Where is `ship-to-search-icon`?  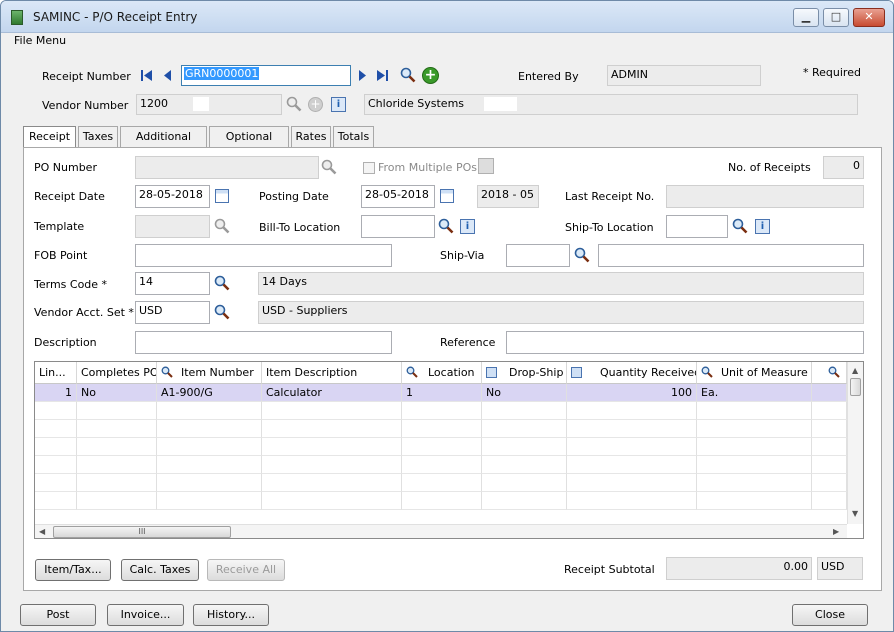
ship-to-search-icon is located at coordinates (740, 226).